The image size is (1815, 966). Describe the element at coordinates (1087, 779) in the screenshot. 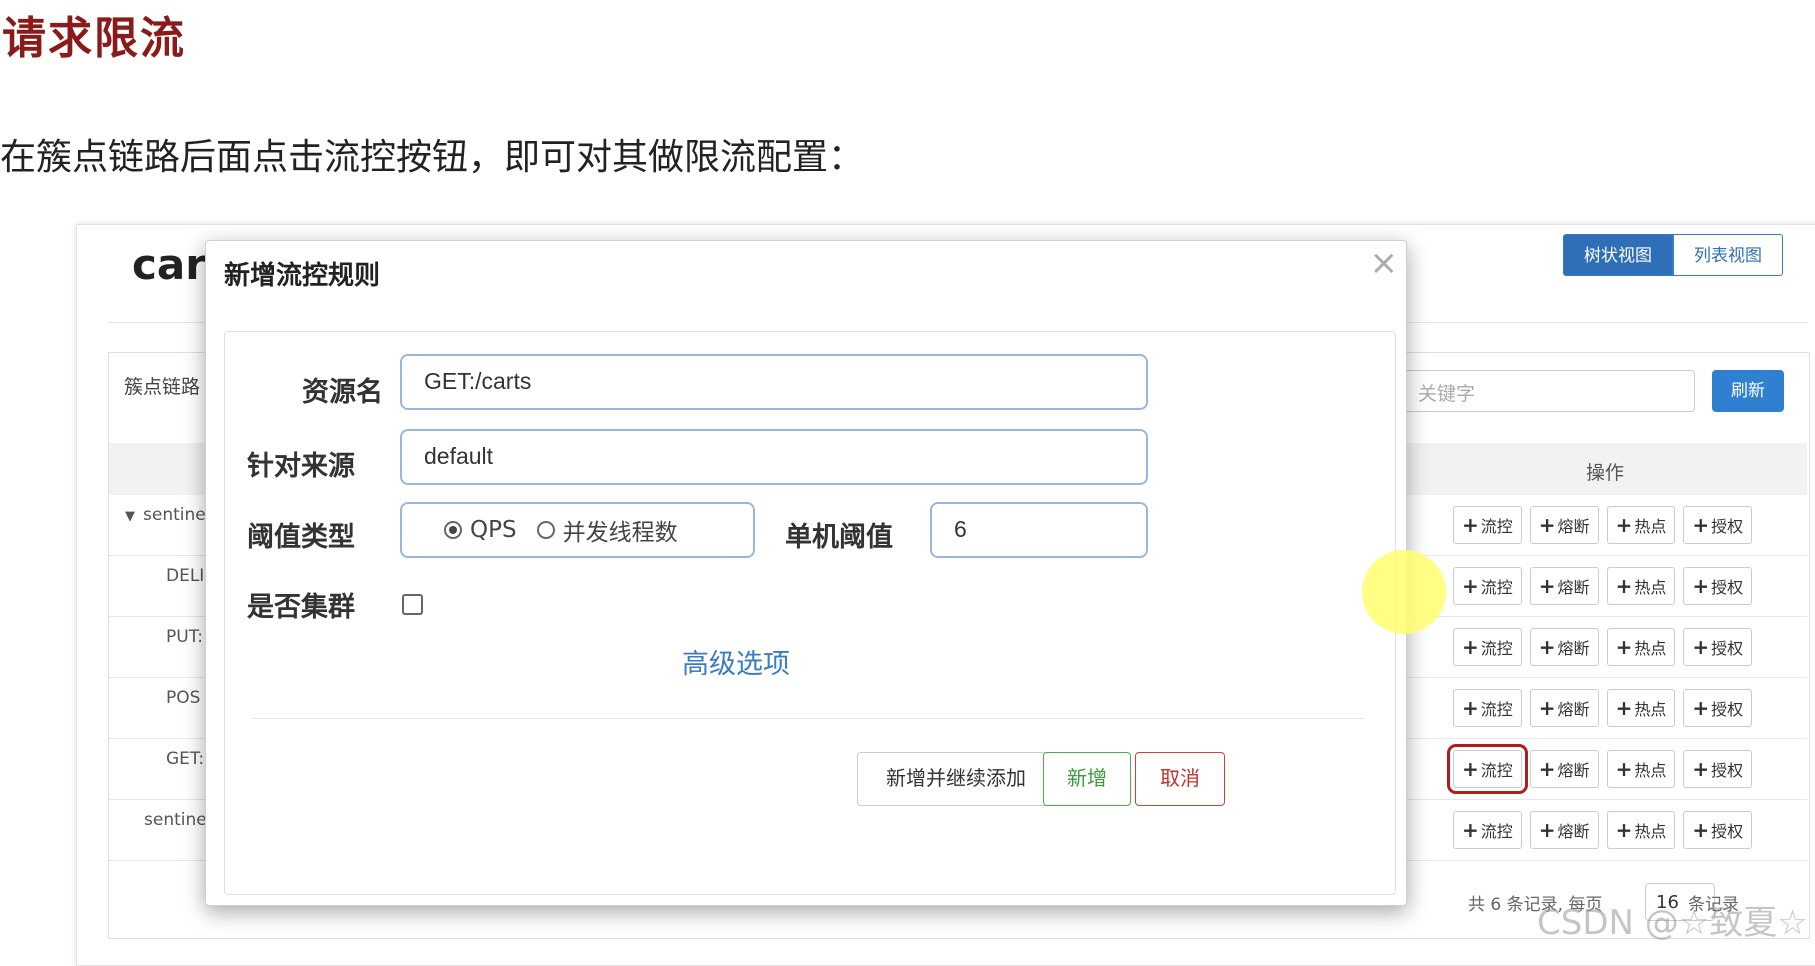

I see `add-button: 新增` at that location.